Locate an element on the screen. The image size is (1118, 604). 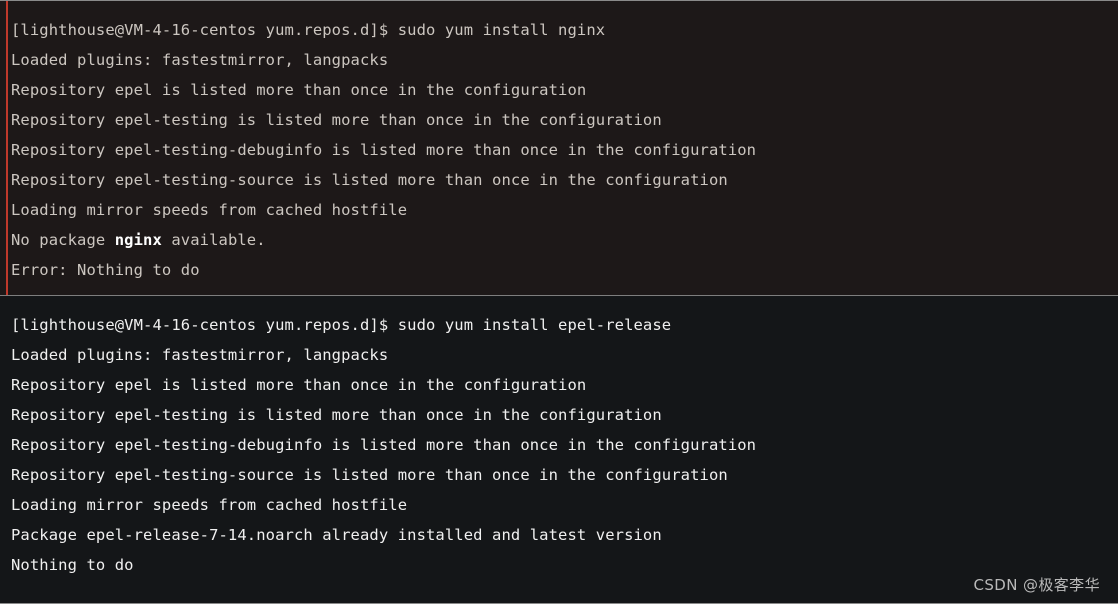
terminal-line: No package nginx available. is located at coordinates (138, 240).